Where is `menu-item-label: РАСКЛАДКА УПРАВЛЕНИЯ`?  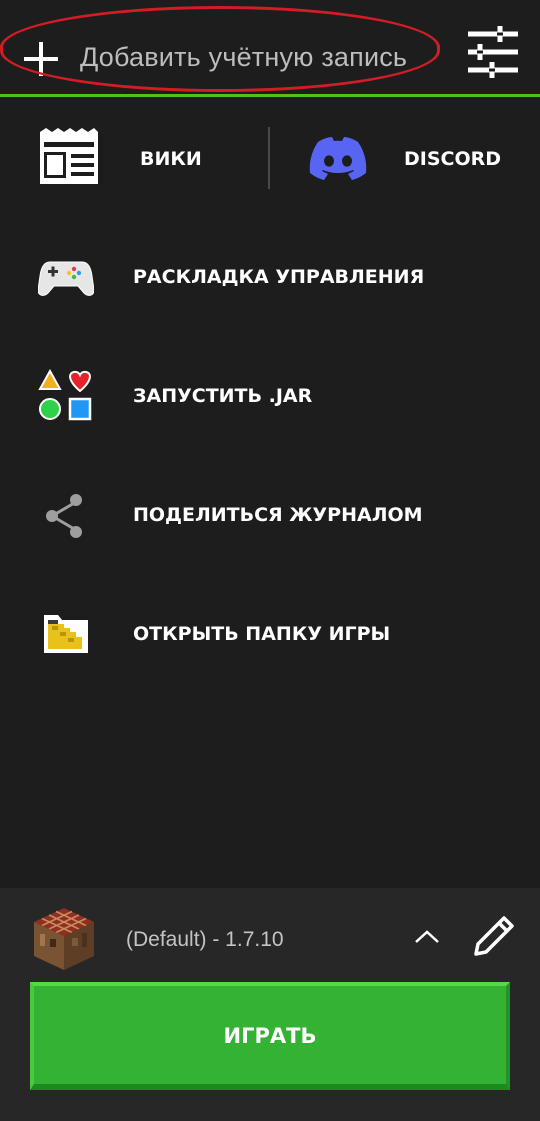
menu-item-label: РАСКЛАДКА УПРАВЛЕНИЯ is located at coordinates (279, 277).